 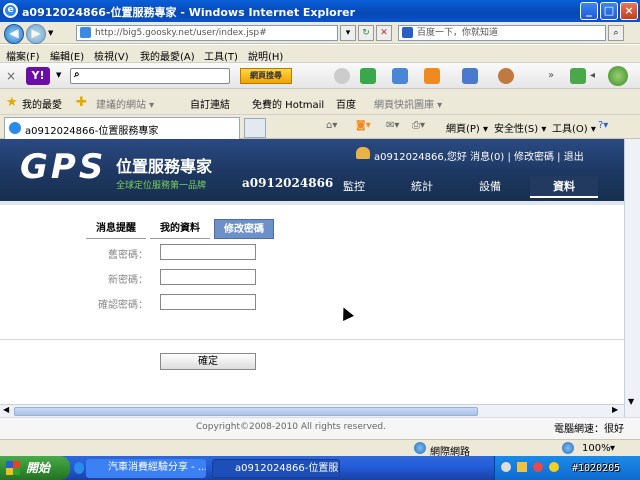 I want to click on menu-view: 檢視(V), so click(x=111, y=55).